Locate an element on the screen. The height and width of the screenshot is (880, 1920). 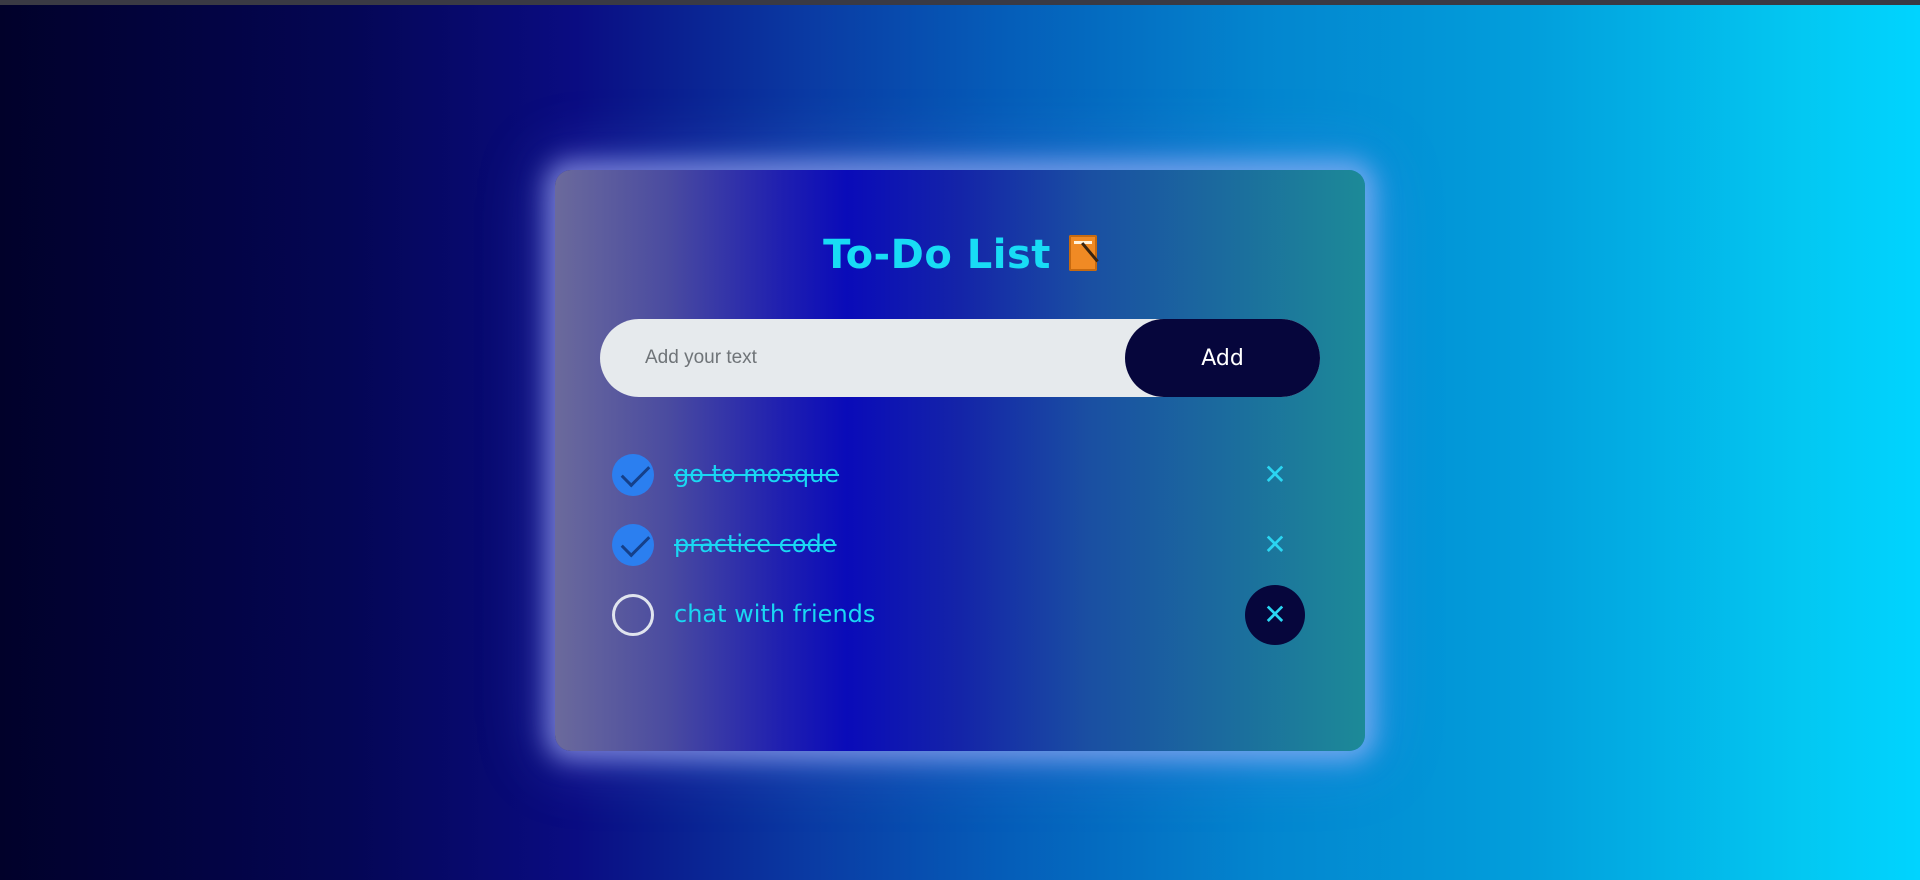
memo-icon is located at coordinates (1082, 253).